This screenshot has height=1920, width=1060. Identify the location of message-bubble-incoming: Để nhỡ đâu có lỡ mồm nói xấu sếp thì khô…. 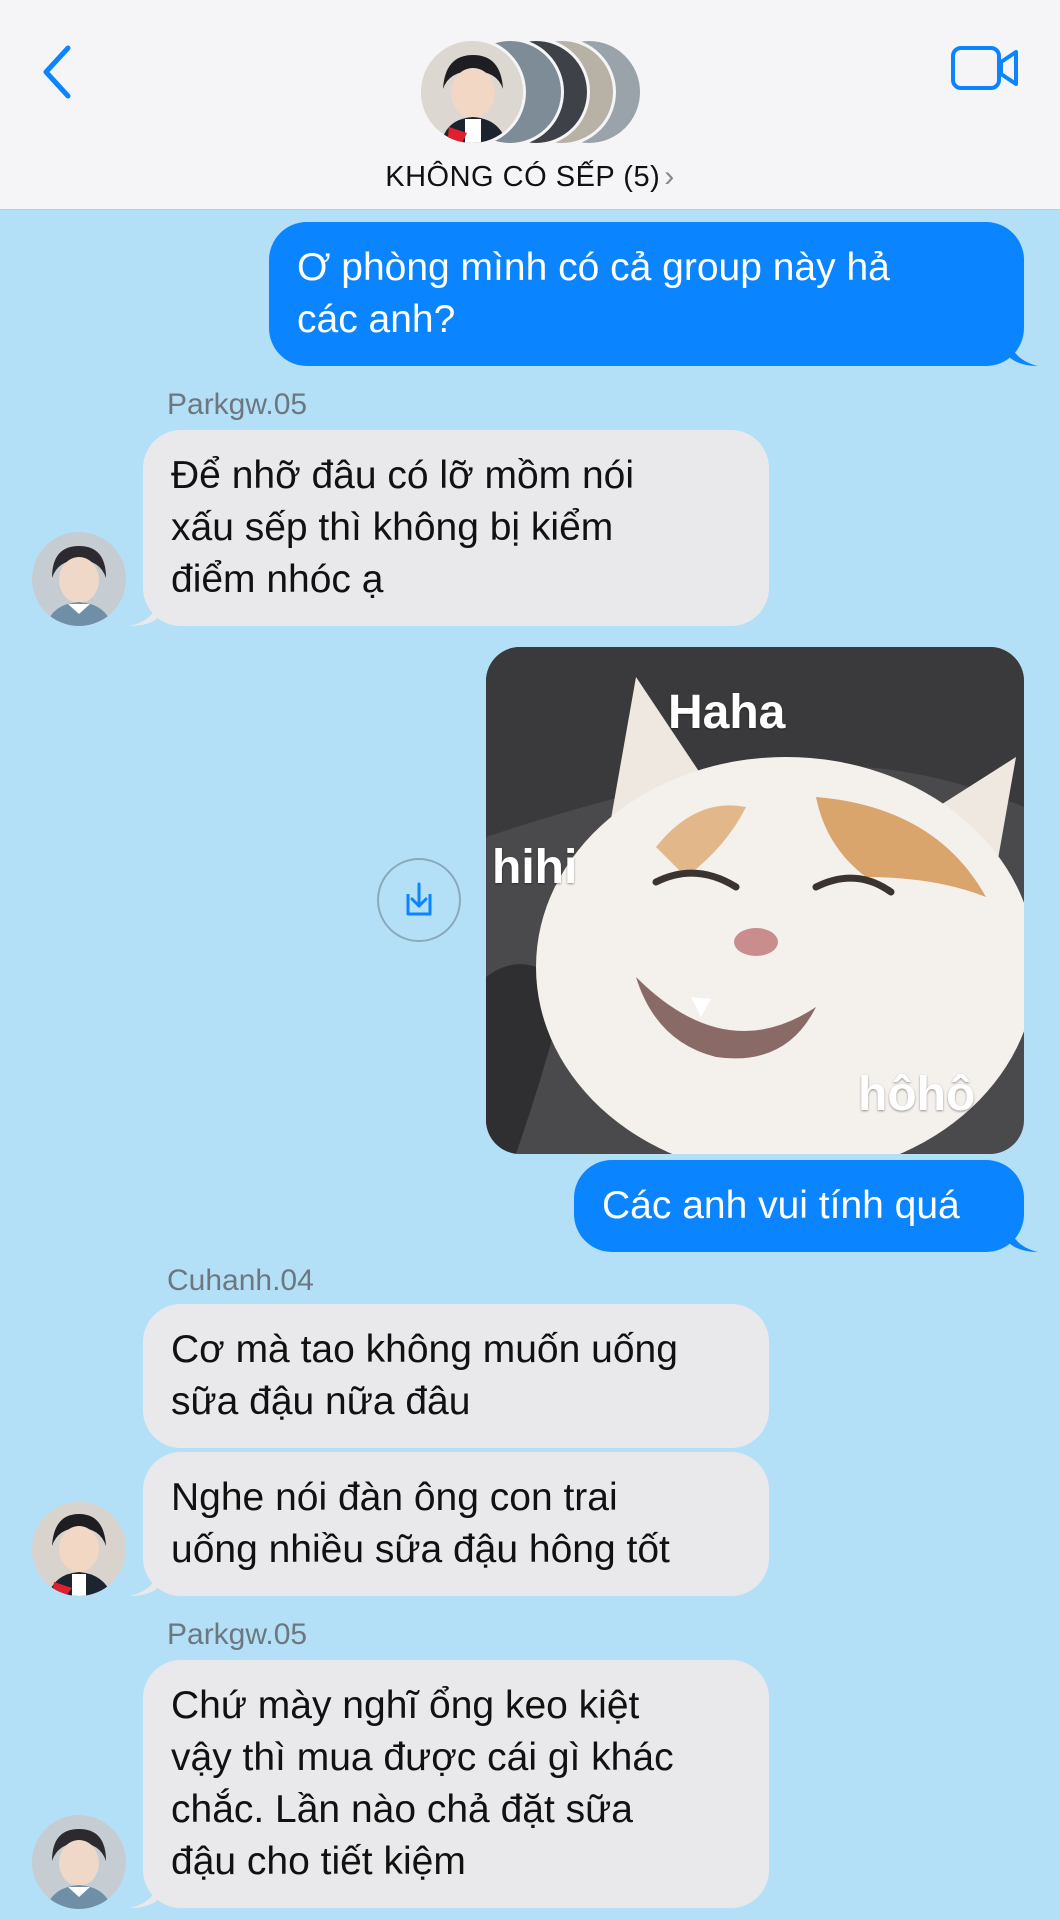
(456, 528).